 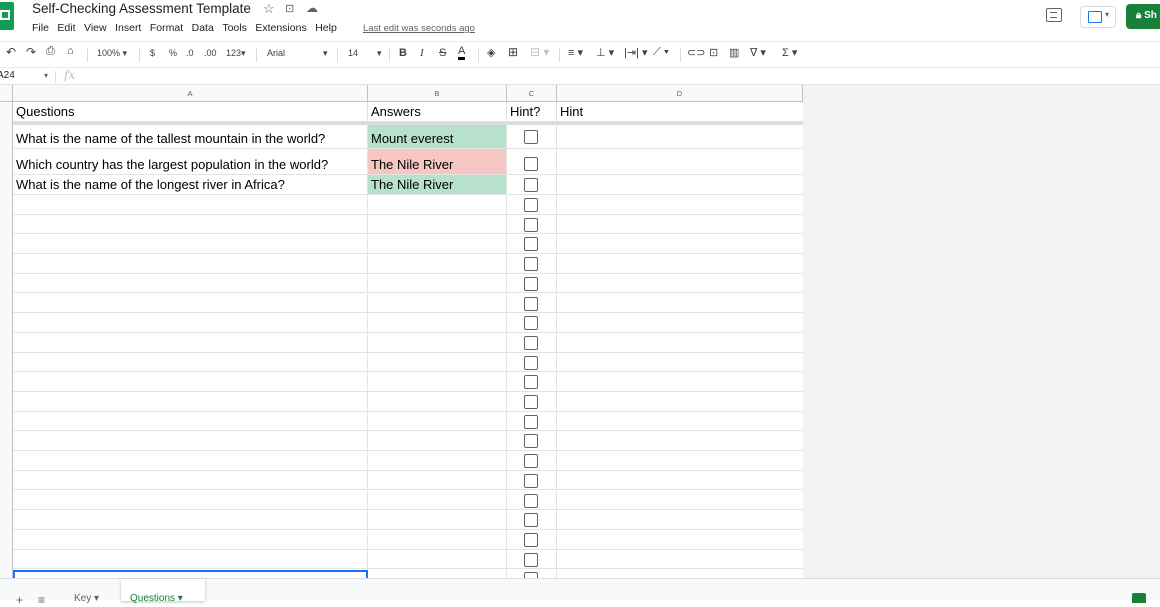 I want to click on cell-d1: Hint, so click(x=680, y=111).